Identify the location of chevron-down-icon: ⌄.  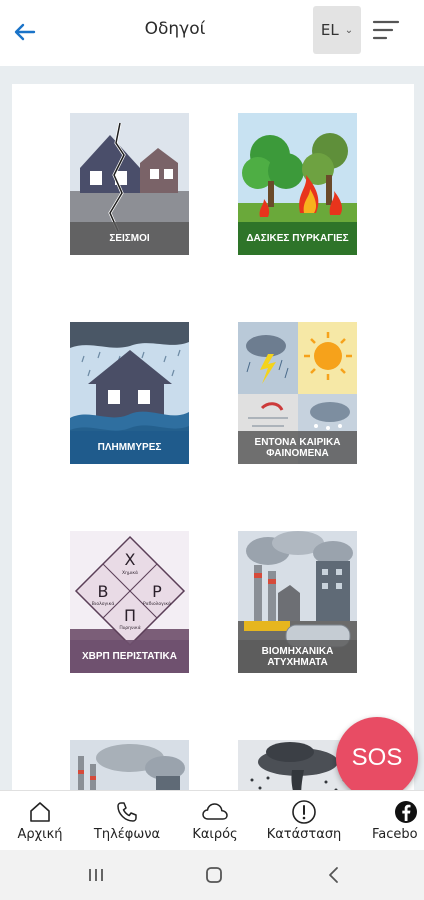
(349, 30).